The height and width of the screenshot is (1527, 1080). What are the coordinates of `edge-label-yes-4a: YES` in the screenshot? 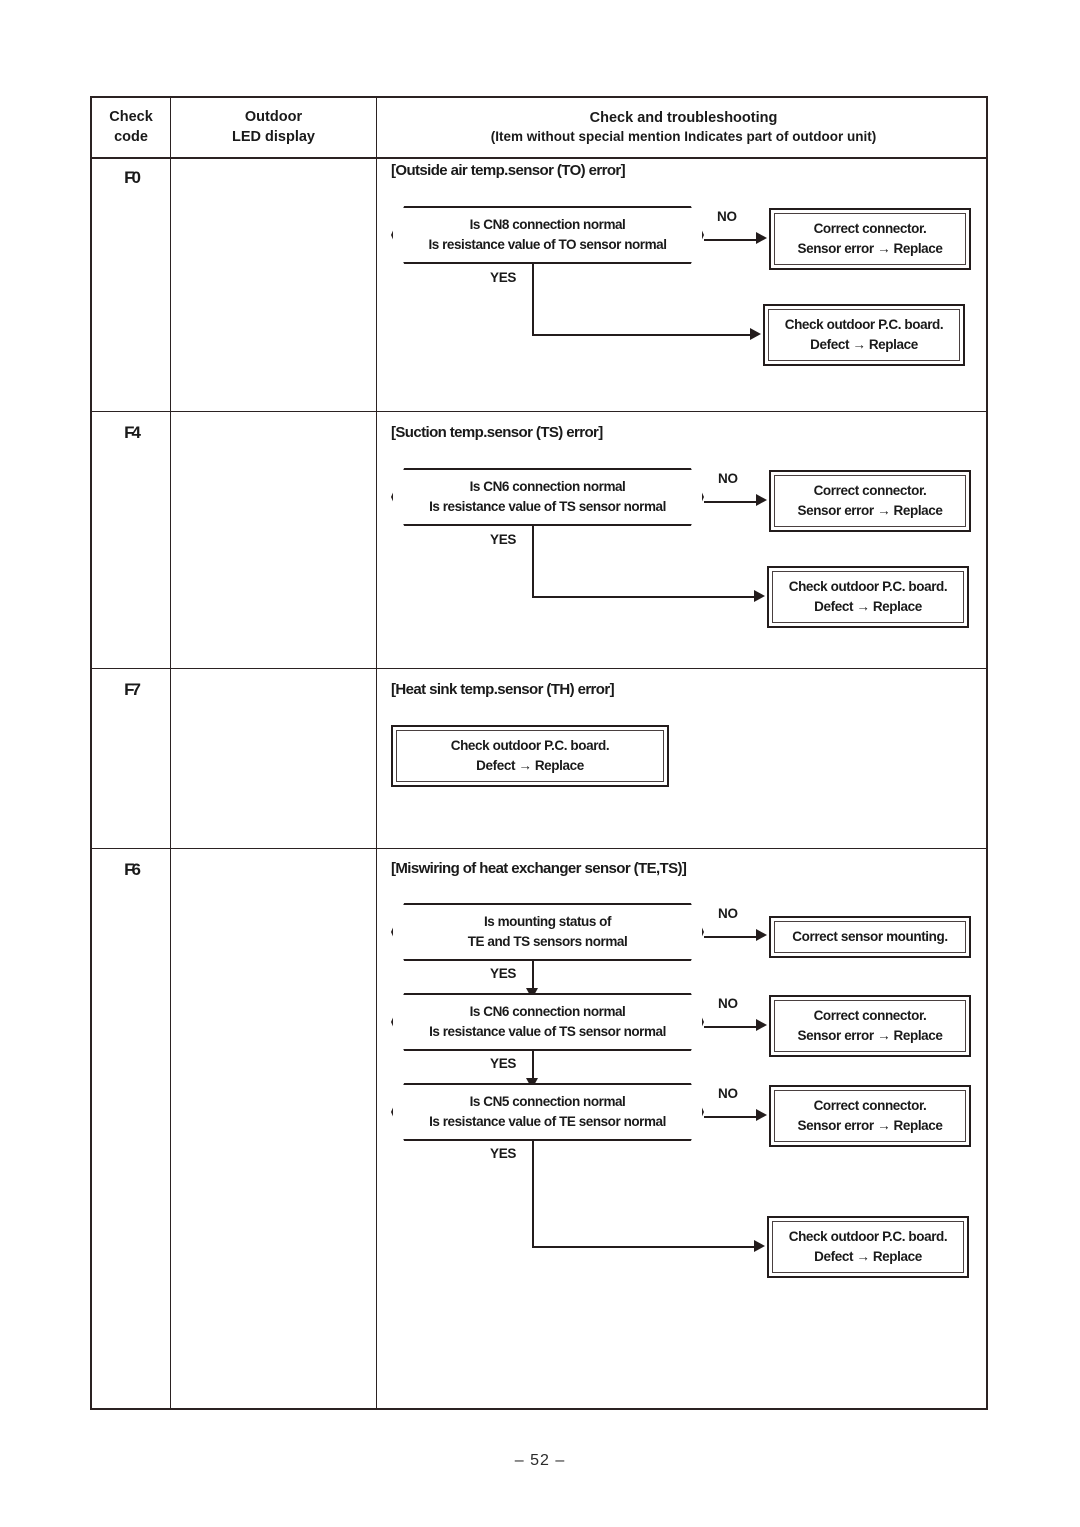 It's located at (503, 973).